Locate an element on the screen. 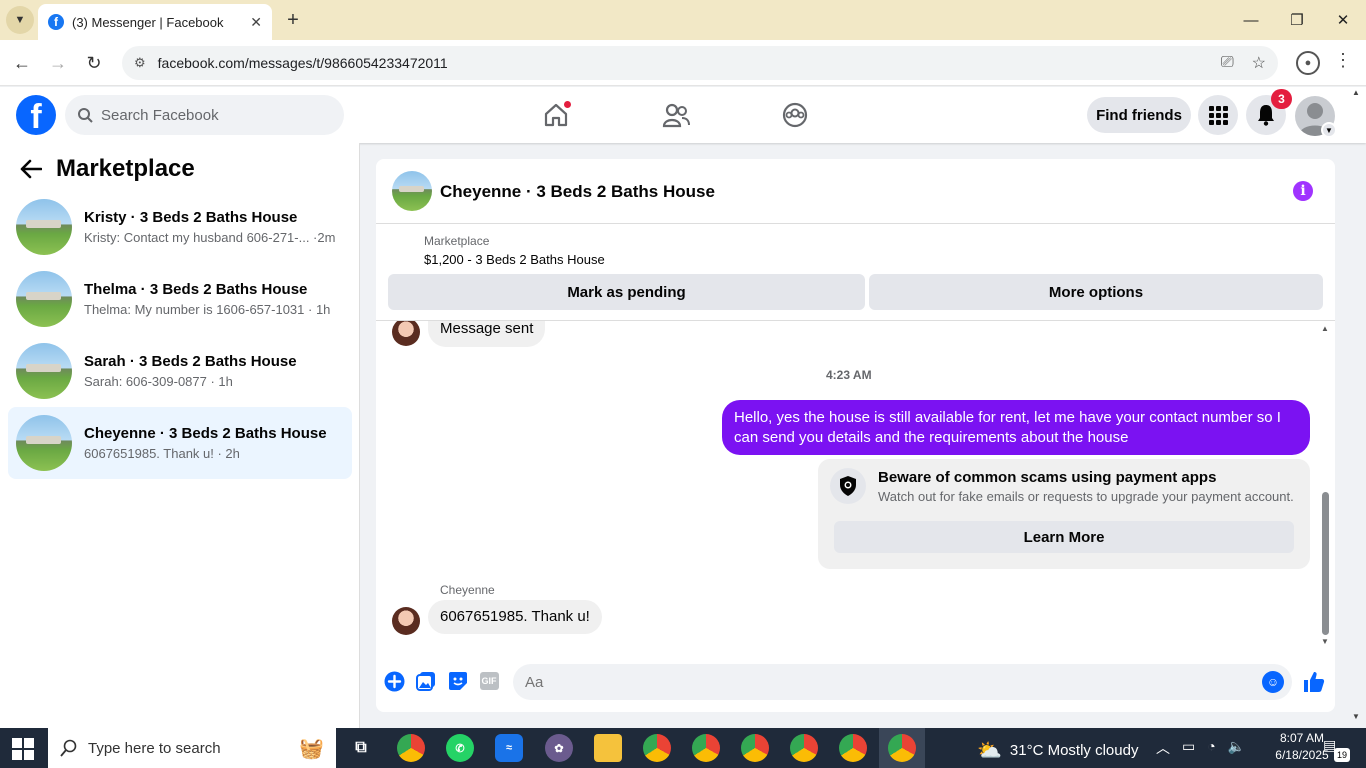  chat-listing-avatar is located at coordinates (412, 191).